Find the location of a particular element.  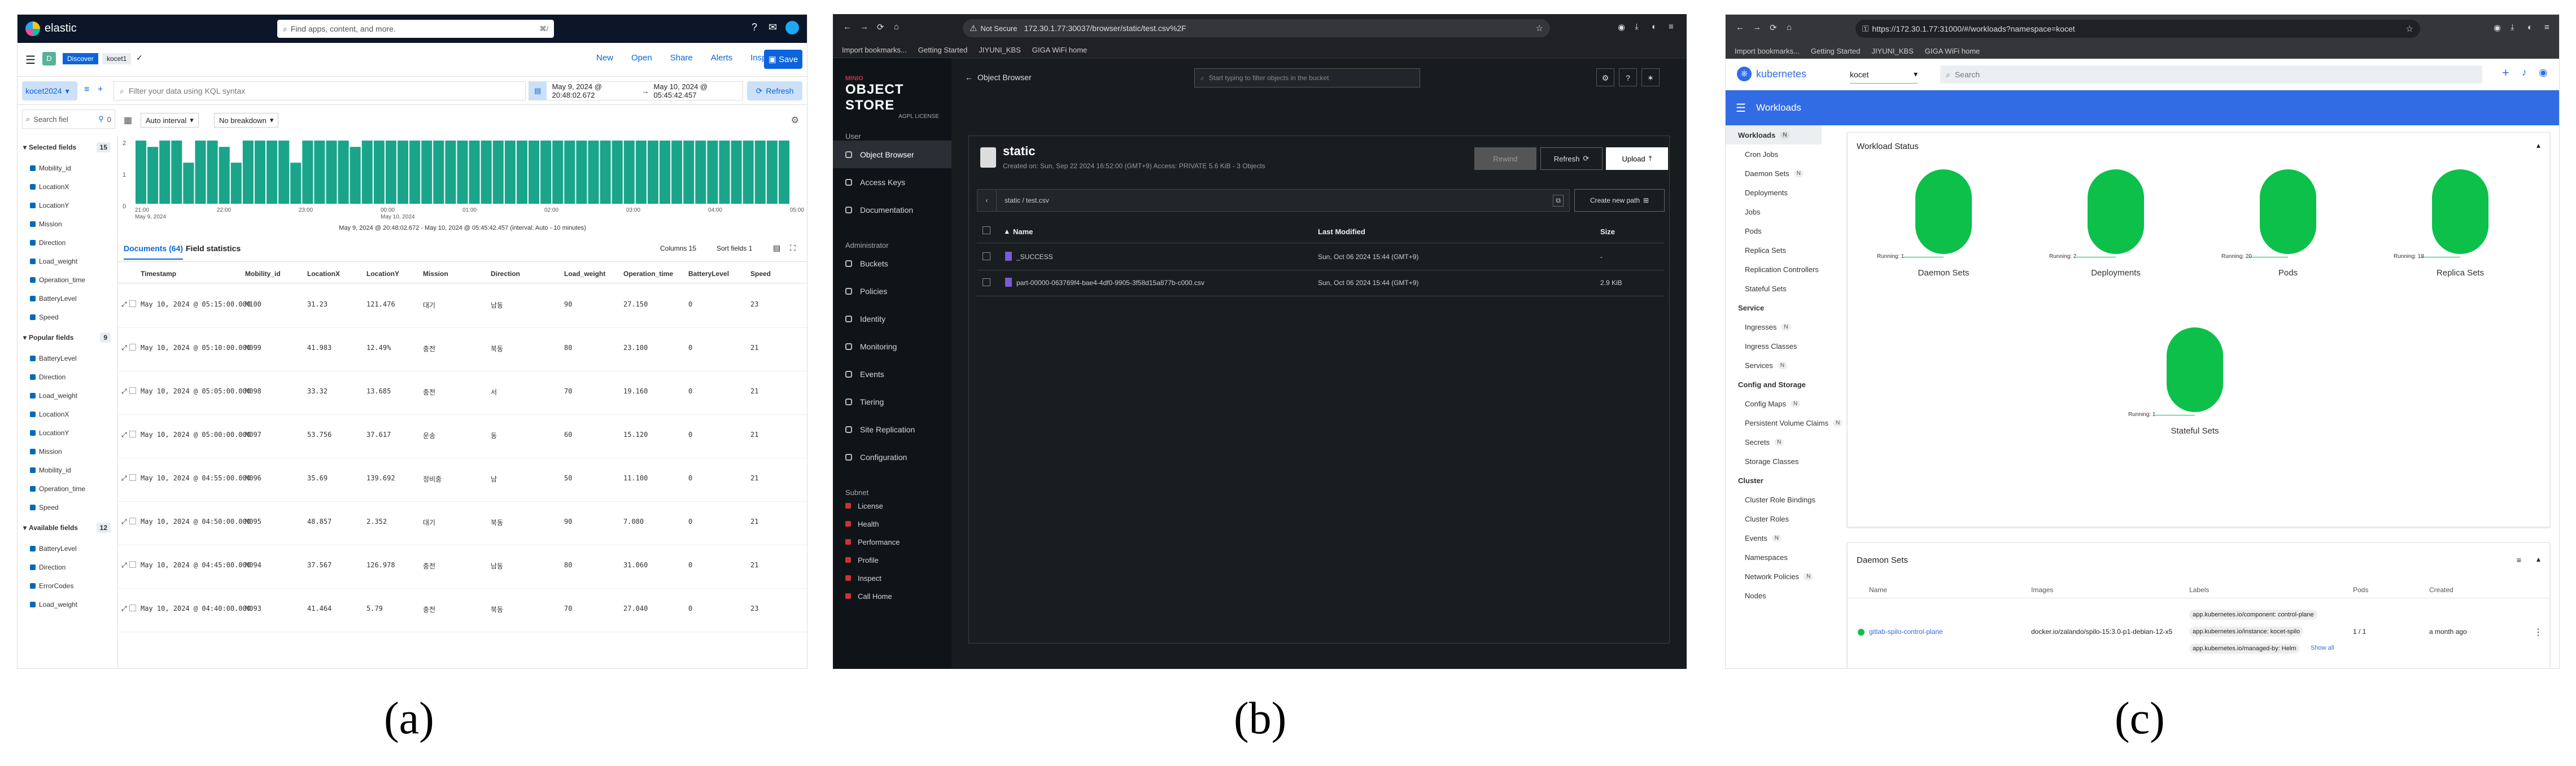

column-header: Load_weight is located at coordinates (585, 274).